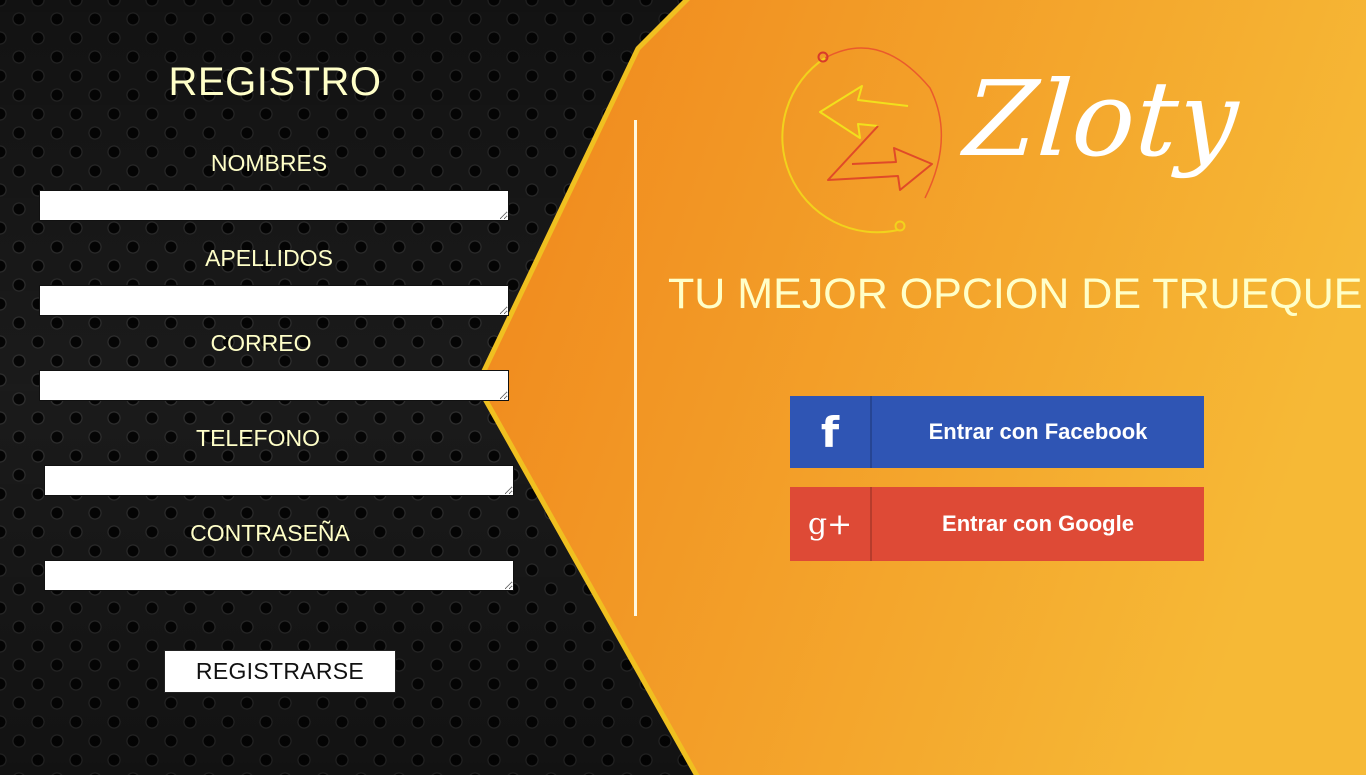 The height and width of the screenshot is (775, 1366). What do you see at coordinates (280, 671) in the screenshot?
I see `register-button: REGISTRARSE` at bounding box center [280, 671].